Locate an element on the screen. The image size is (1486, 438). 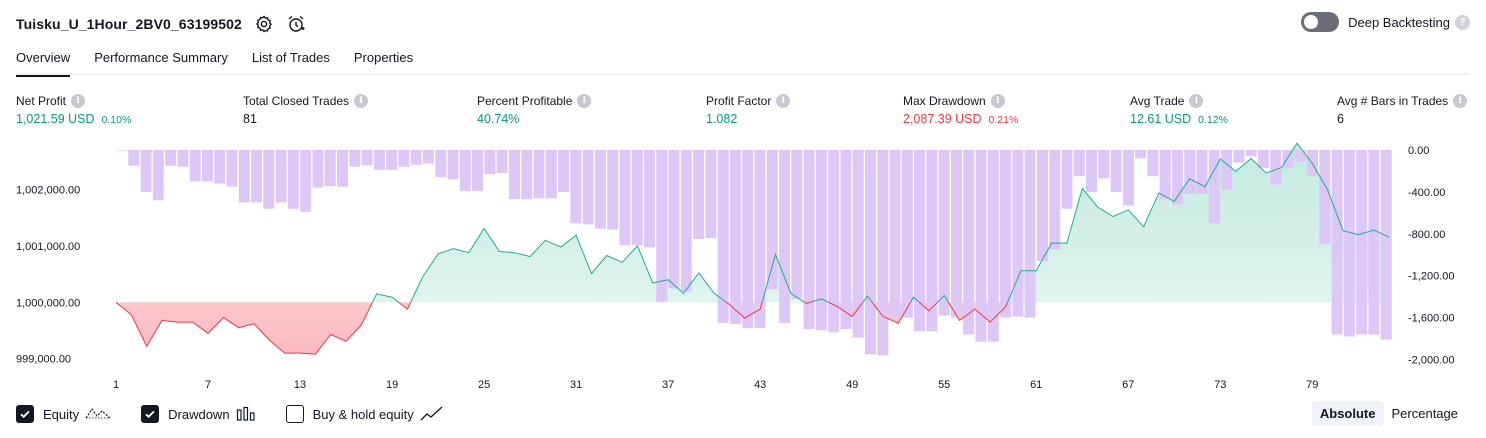
metric-label: Max Drawdown is located at coordinates (944, 101).